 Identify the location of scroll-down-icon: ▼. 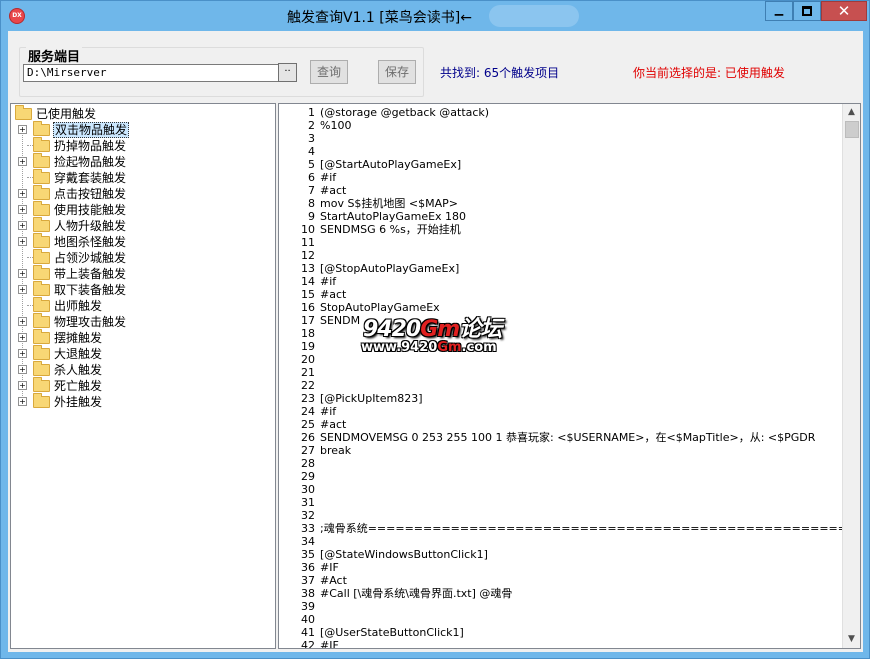
(851, 639).